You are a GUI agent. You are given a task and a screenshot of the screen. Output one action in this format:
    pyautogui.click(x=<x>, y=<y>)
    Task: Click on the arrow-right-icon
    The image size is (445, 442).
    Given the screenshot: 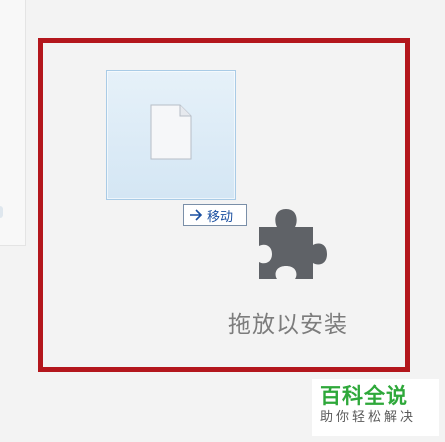 What is the action you would take?
    pyautogui.click(x=196, y=215)
    